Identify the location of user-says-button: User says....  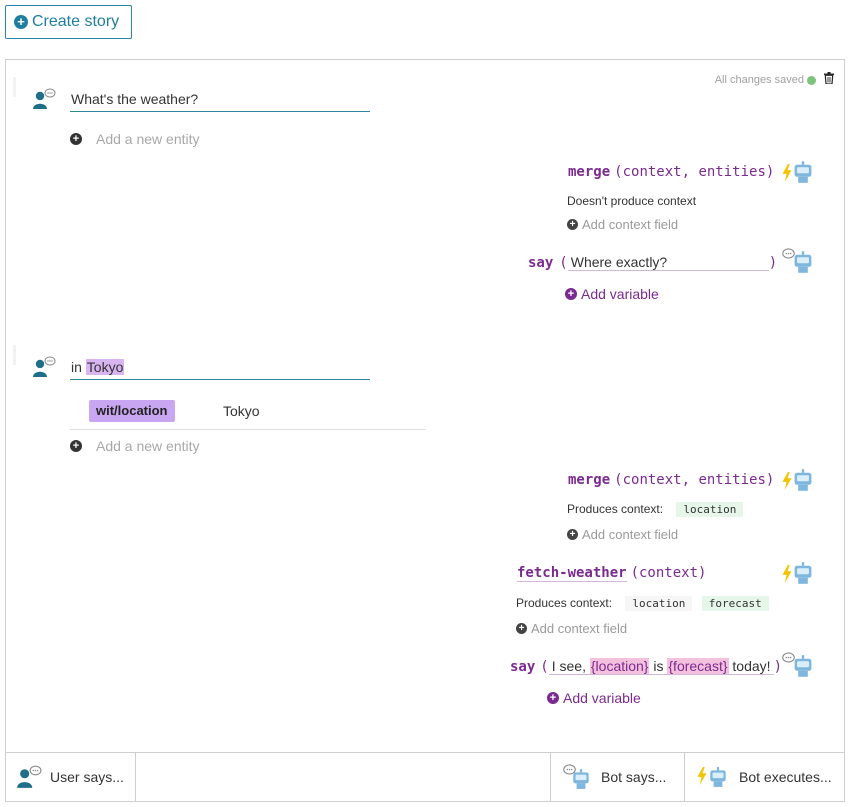
(71, 777).